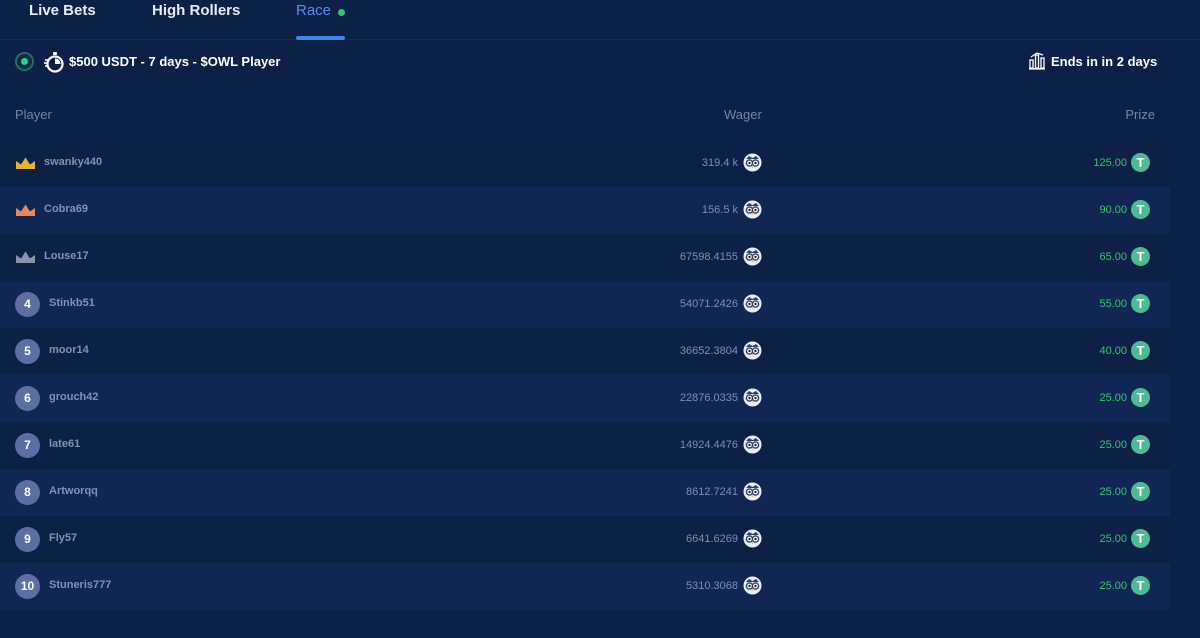  What do you see at coordinates (341, 12) in the screenshot?
I see `race-live-dot` at bounding box center [341, 12].